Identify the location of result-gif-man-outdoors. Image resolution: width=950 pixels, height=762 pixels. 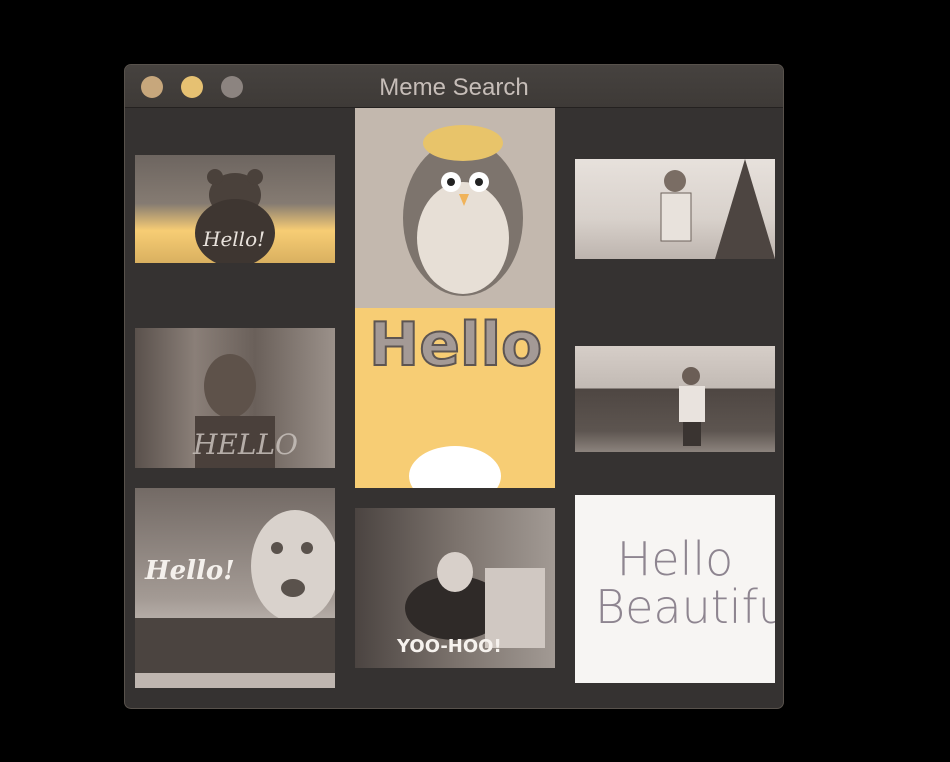
(675, 209).